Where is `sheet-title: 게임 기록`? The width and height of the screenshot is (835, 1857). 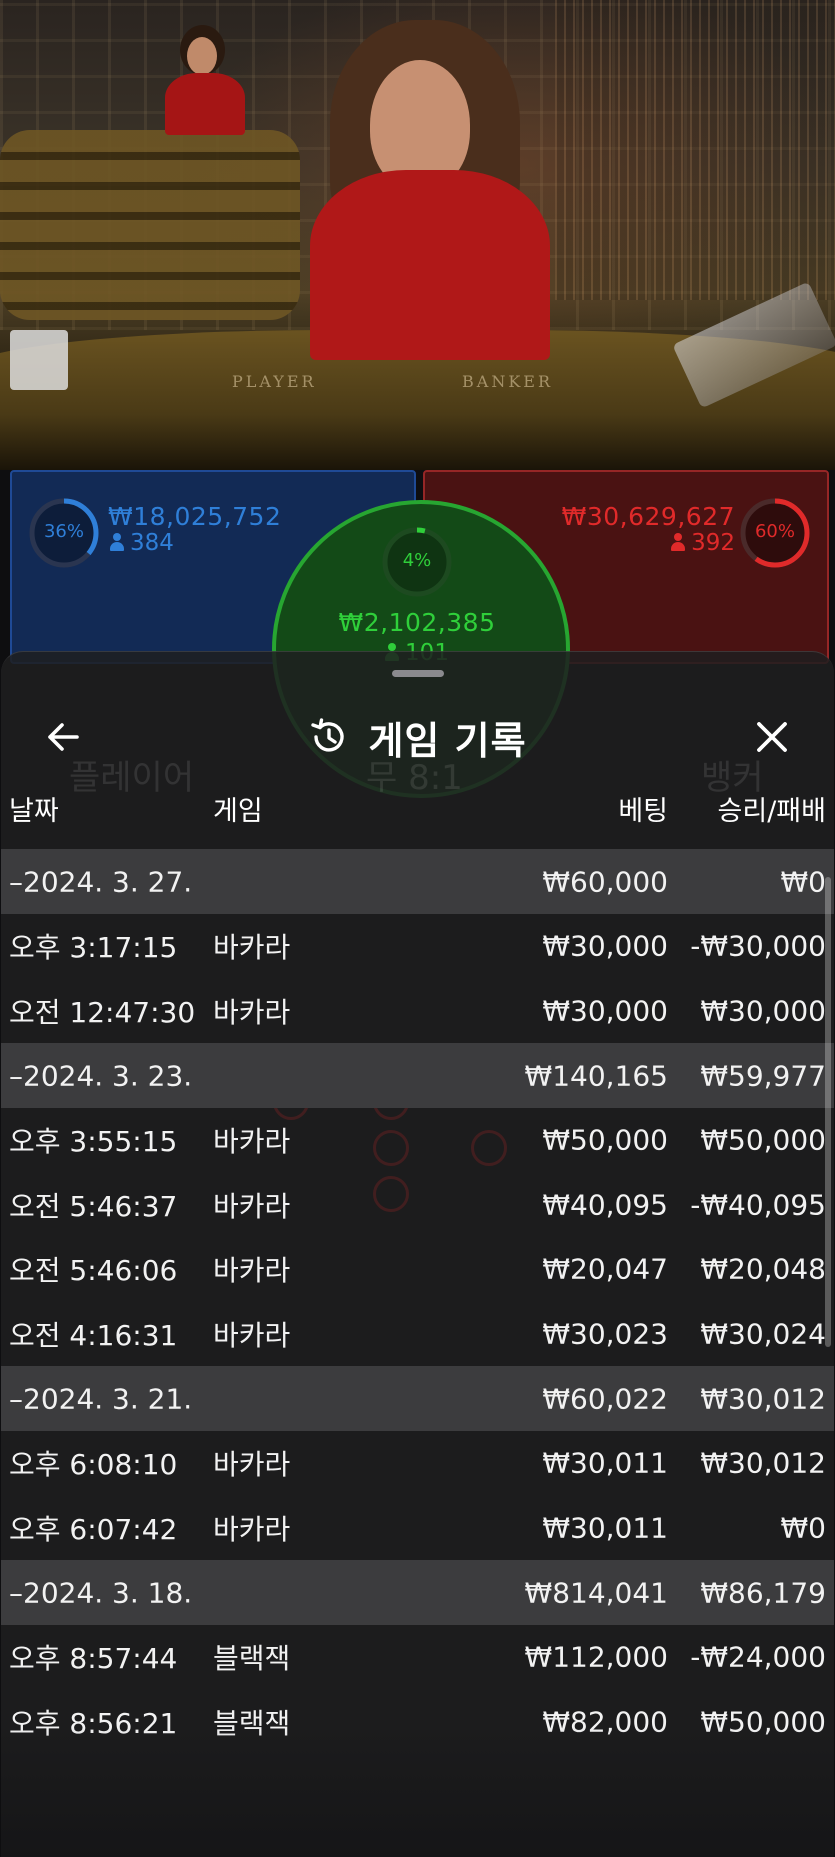 sheet-title: 게임 기록 is located at coordinates (447, 740).